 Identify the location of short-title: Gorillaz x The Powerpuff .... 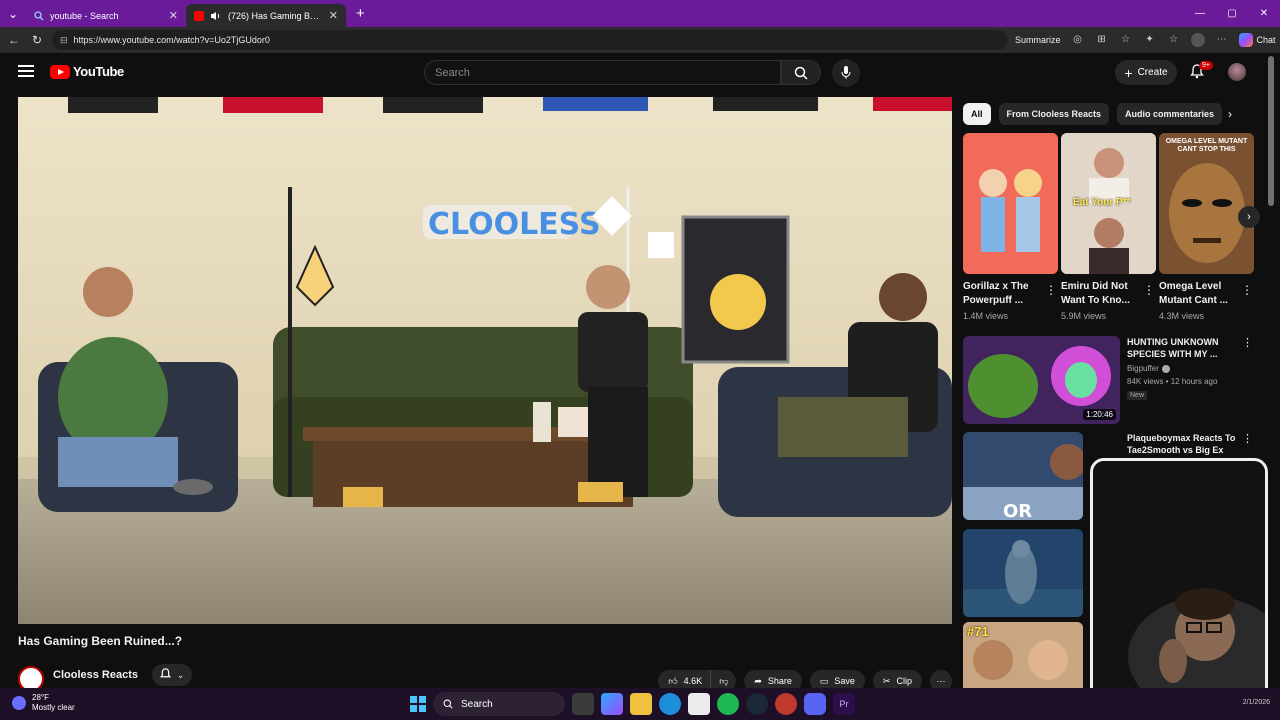
(1003, 294).